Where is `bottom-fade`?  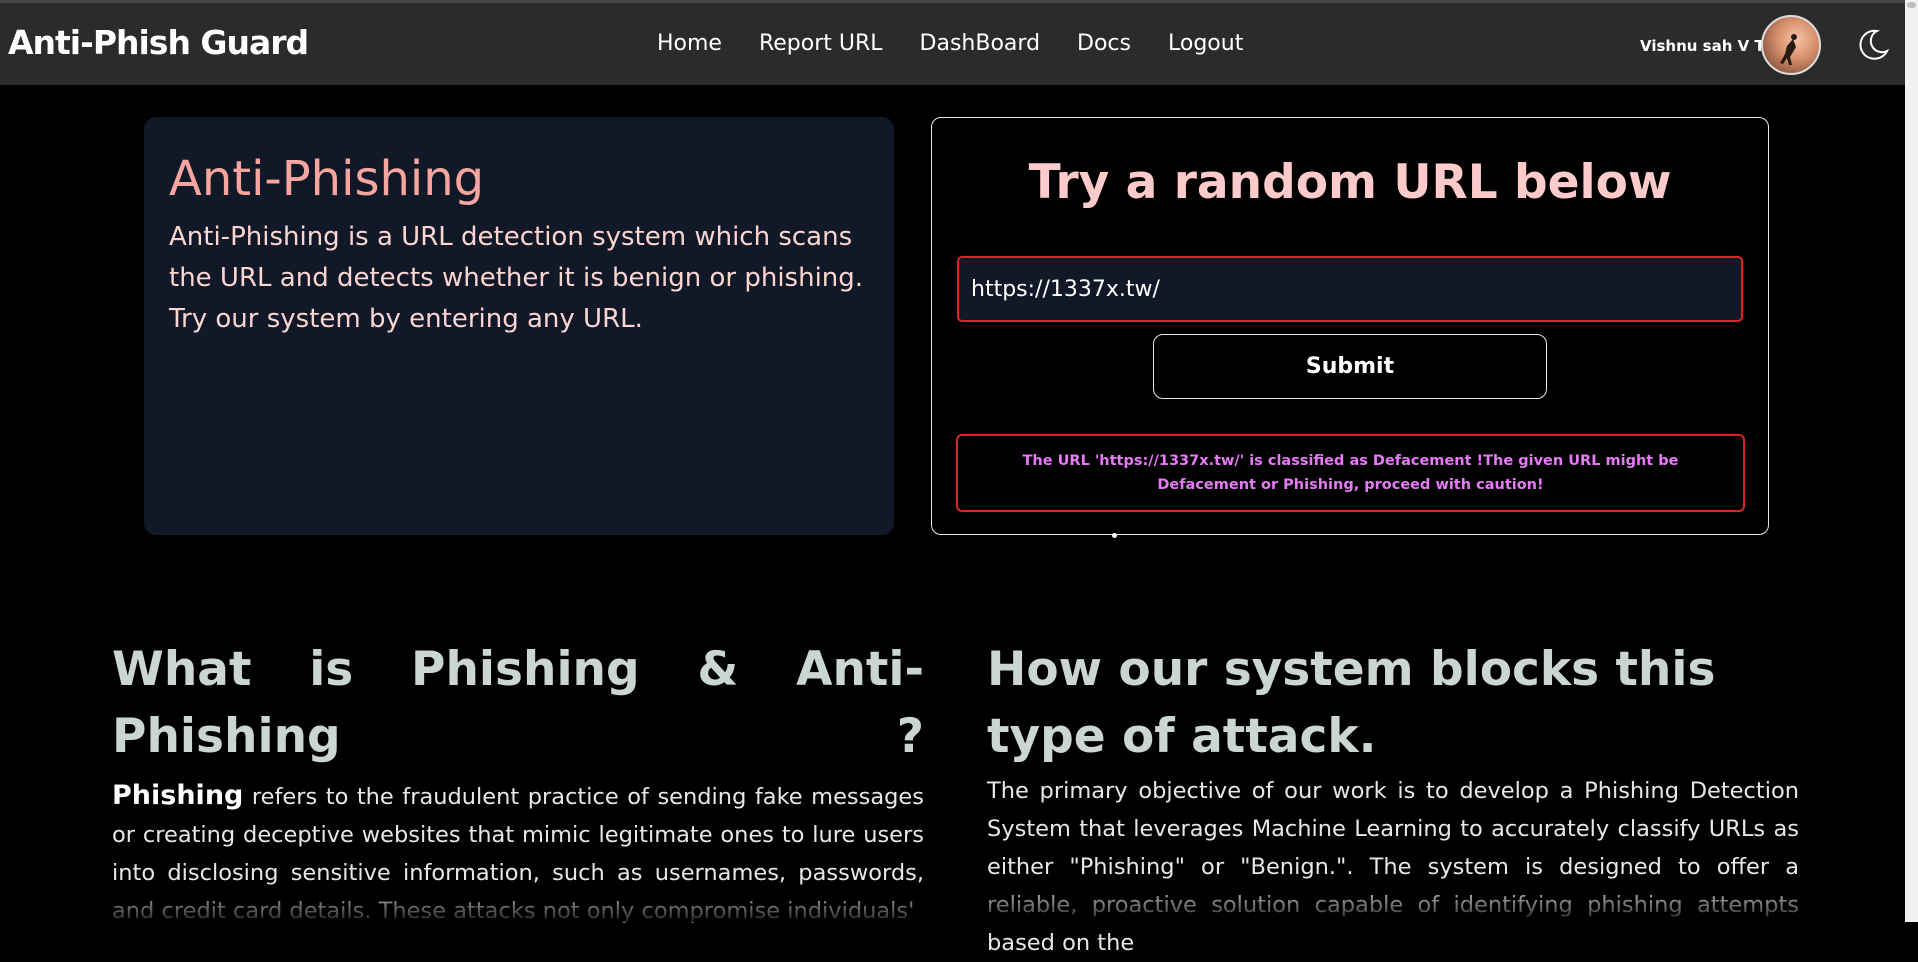 bottom-fade is located at coordinates (959, 901).